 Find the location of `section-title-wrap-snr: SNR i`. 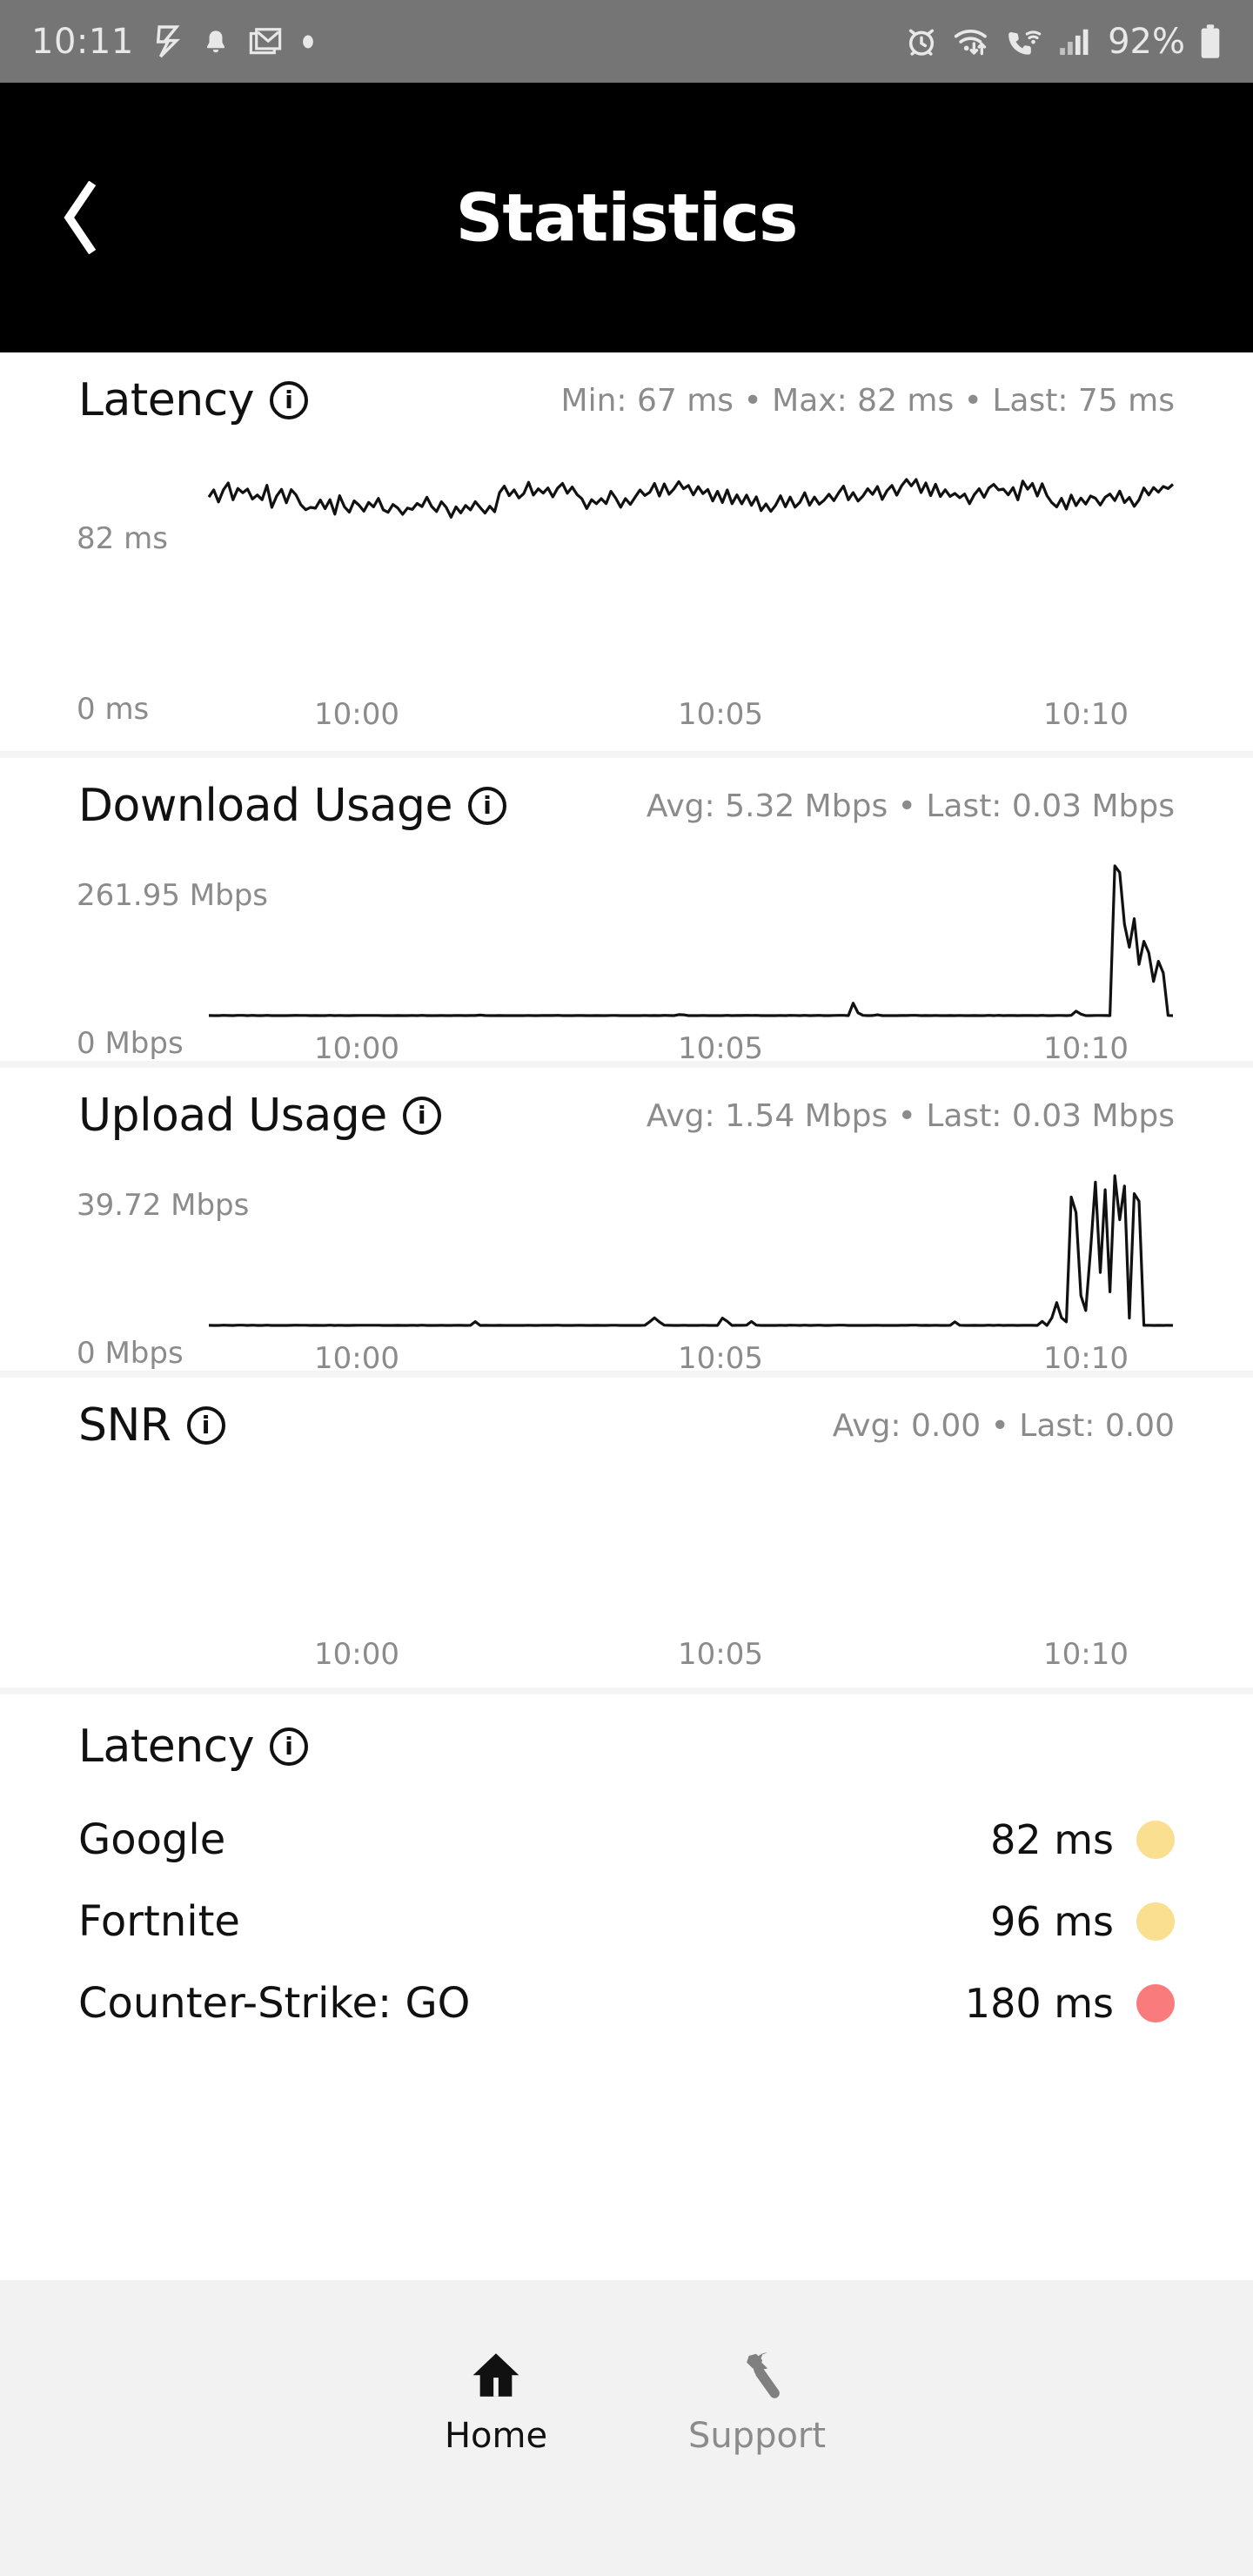

section-title-wrap-snr: SNR i is located at coordinates (151, 1425).